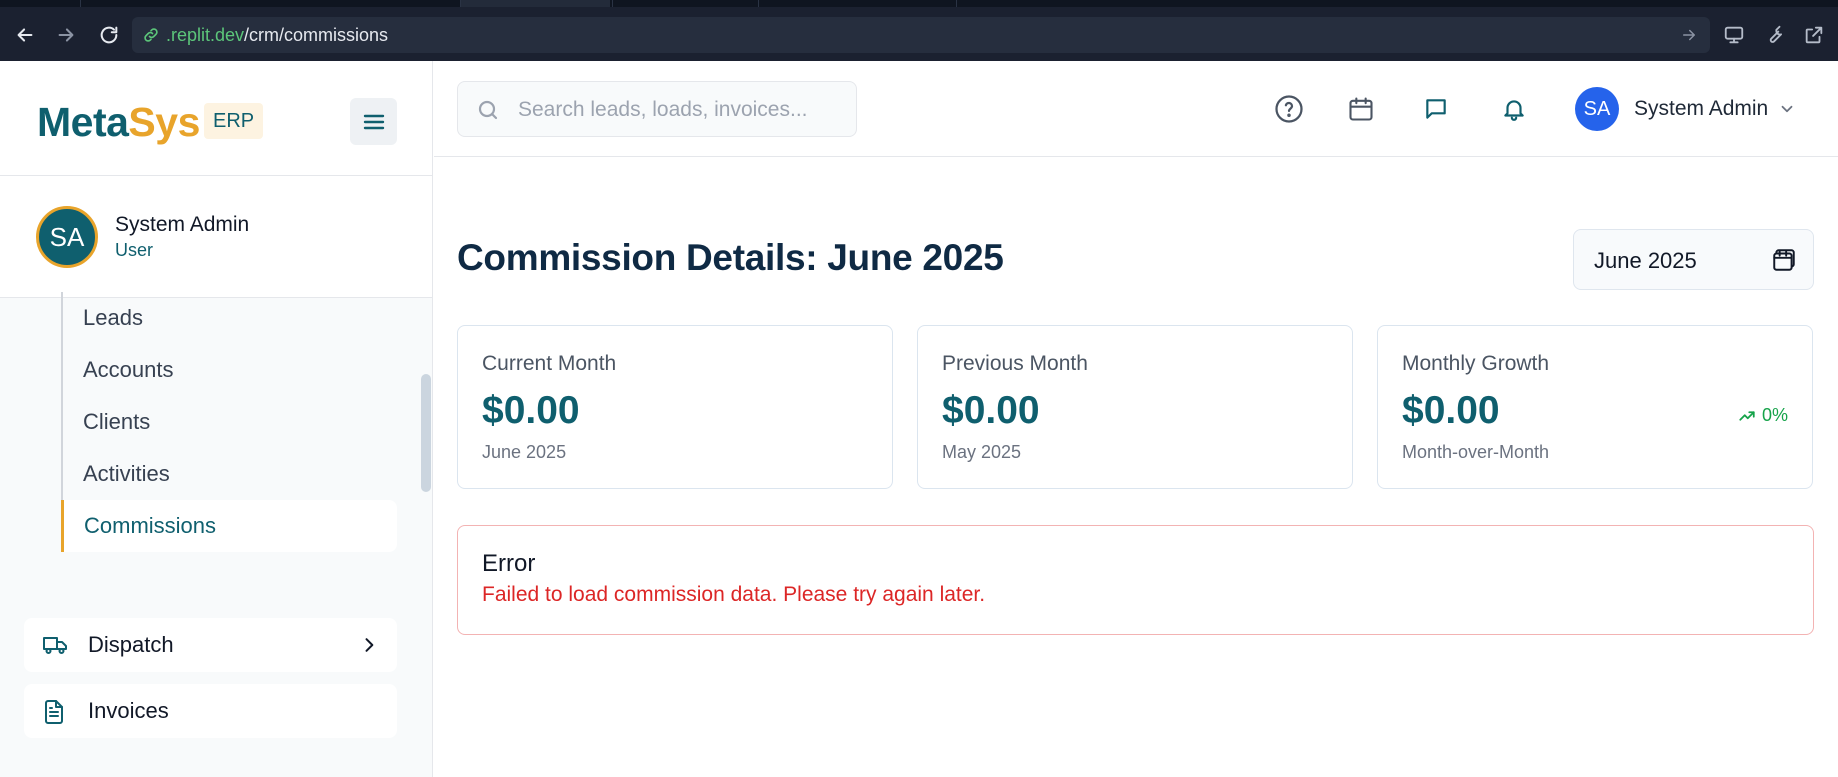 The width and height of the screenshot is (1838, 777). Describe the element at coordinates (277, 34) in the screenshot. I see `url-text: .replit.dev/crm/commissions` at that location.